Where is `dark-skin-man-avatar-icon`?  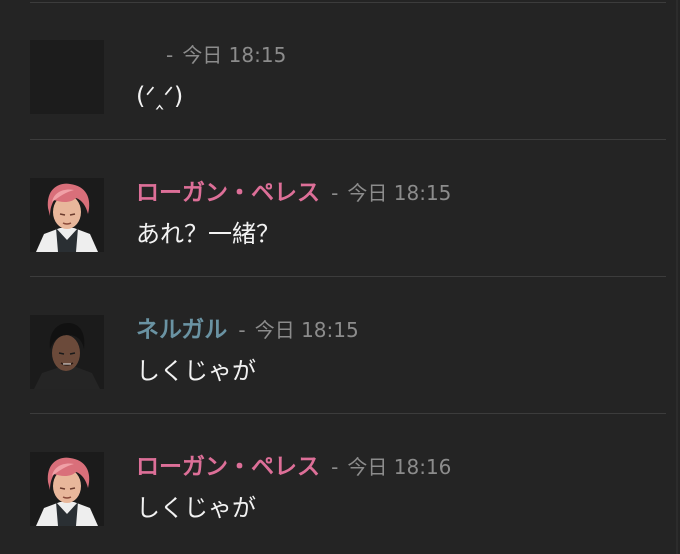 dark-skin-man-avatar-icon is located at coordinates (67, 352).